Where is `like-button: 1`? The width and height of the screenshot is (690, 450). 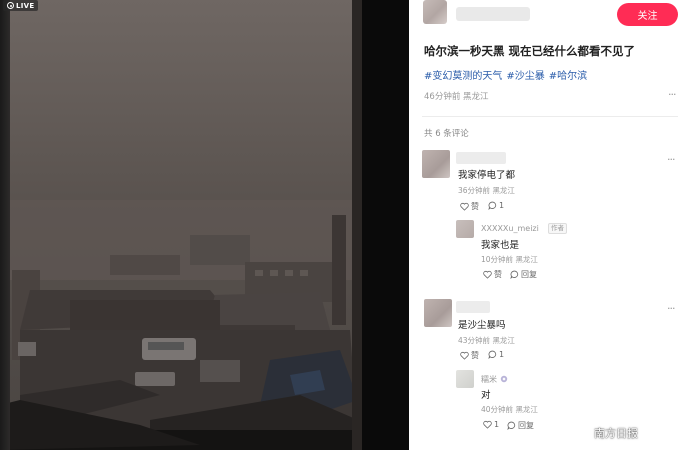
like-button: 1 is located at coordinates (491, 424).